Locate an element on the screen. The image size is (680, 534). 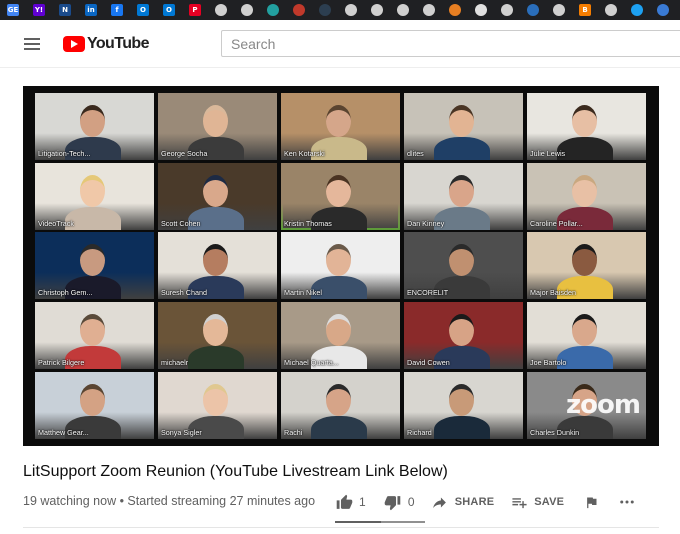
participant-tile: David Cowen is located at coordinates (463, 335).